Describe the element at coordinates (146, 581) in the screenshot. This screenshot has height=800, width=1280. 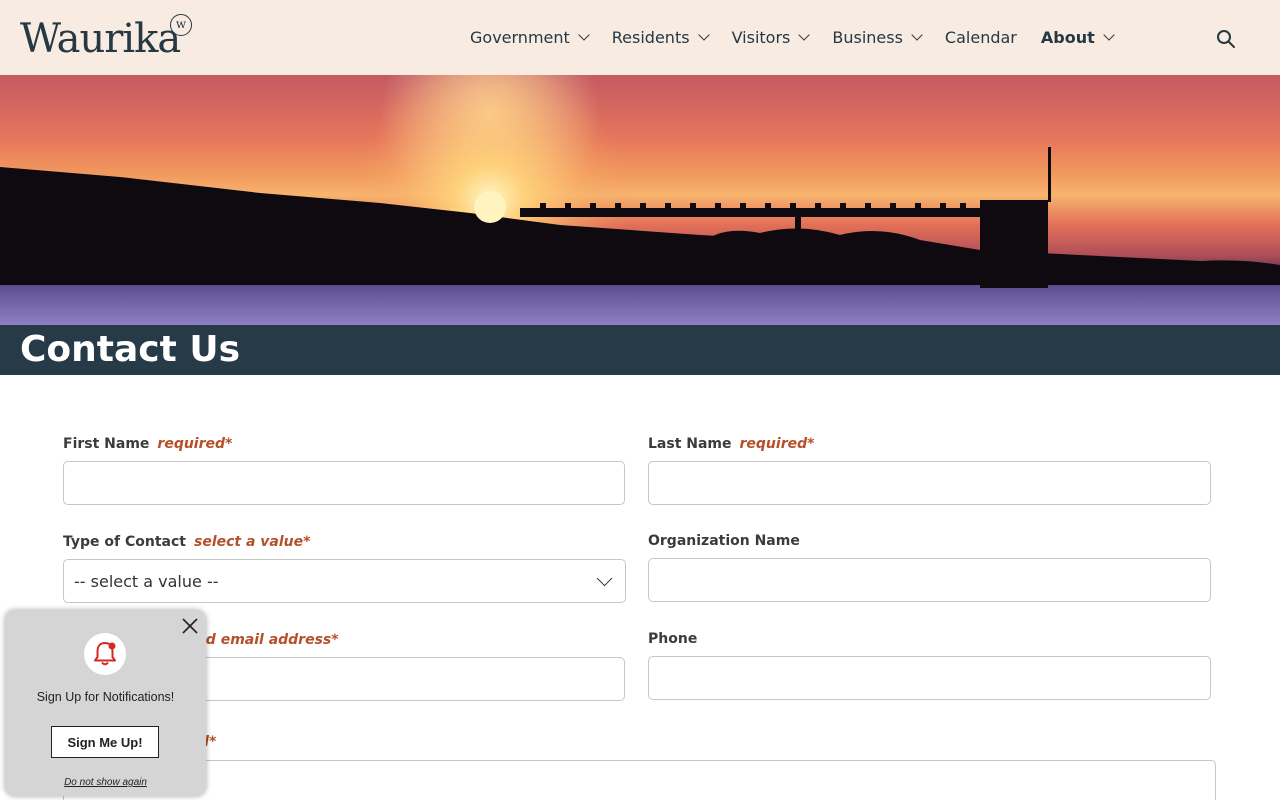
I see `select-value: -- select a value --` at that location.